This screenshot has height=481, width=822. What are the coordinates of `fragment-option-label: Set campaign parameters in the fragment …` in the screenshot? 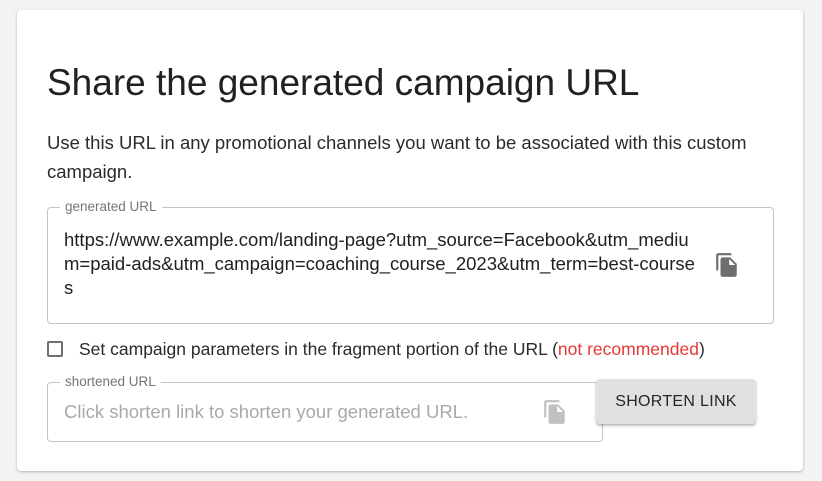 It's located at (392, 348).